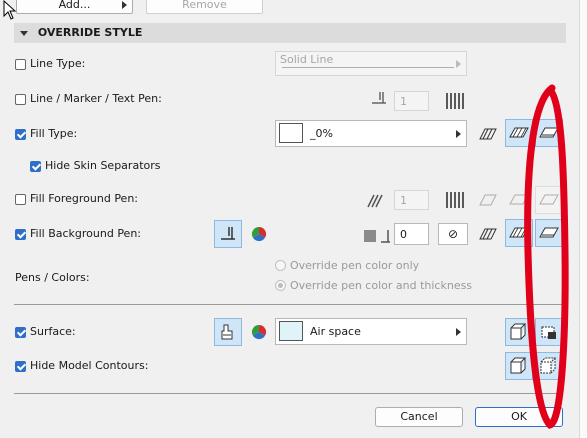  What do you see at coordinates (488, 234) in the screenshot?
I see `bg-hatch-icon` at bounding box center [488, 234].